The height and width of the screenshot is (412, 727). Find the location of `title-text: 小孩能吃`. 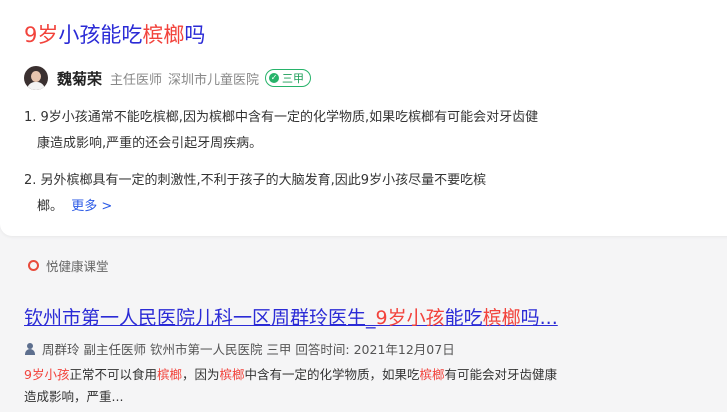

title-text: 小孩能吃 is located at coordinates (100, 35).